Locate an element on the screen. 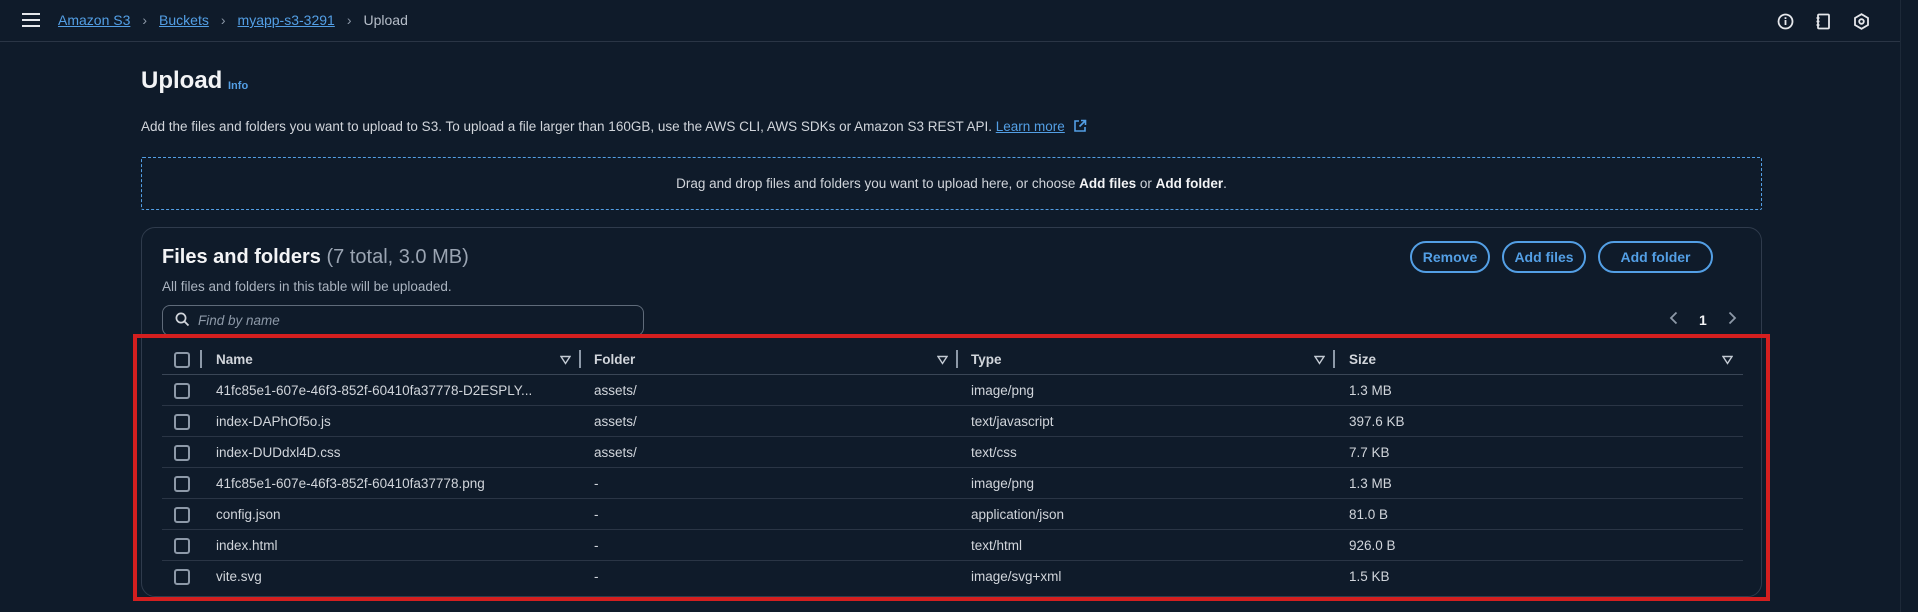 The image size is (1918, 612). search-box is located at coordinates (403, 320).